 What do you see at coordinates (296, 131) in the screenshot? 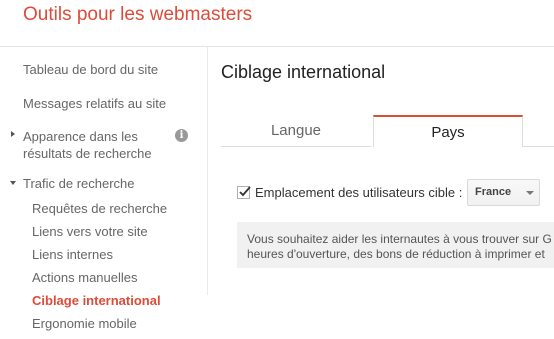
I see `tab-langue: Langue` at bounding box center [296, 131].